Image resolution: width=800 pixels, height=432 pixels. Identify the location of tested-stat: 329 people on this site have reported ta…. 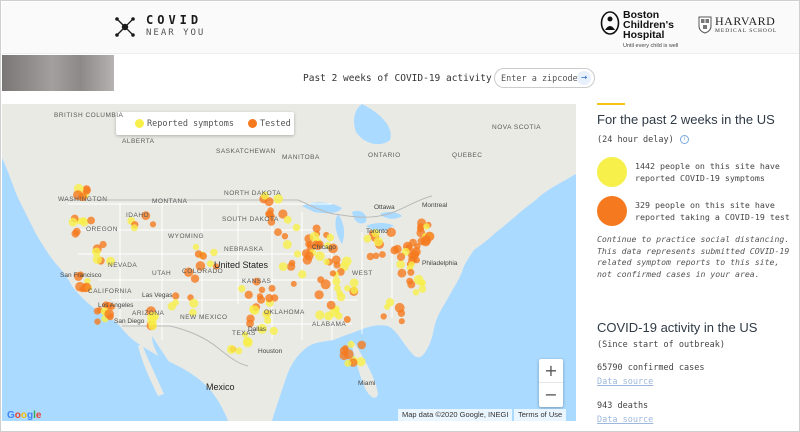
(696, 211).